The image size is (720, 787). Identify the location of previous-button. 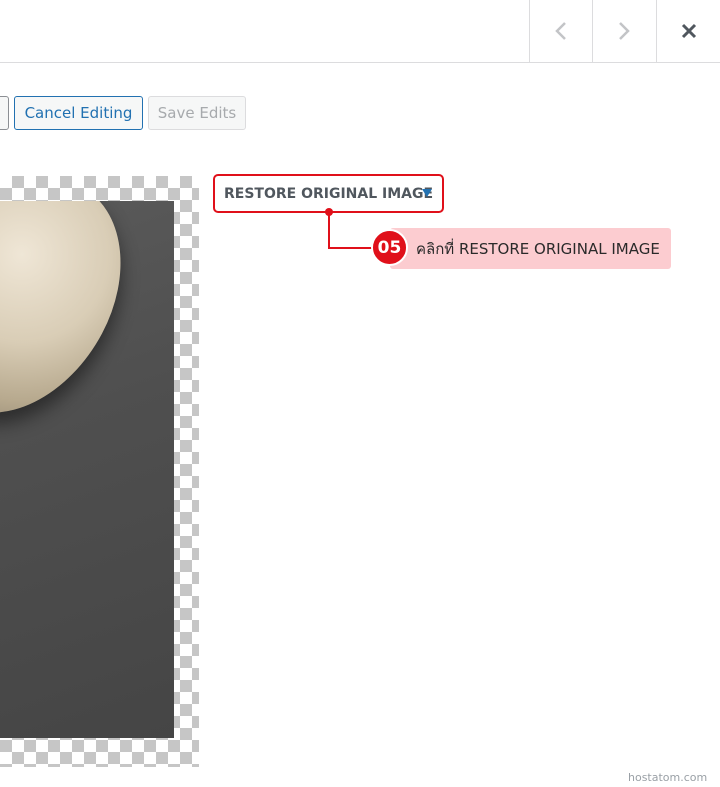
(560, 31).